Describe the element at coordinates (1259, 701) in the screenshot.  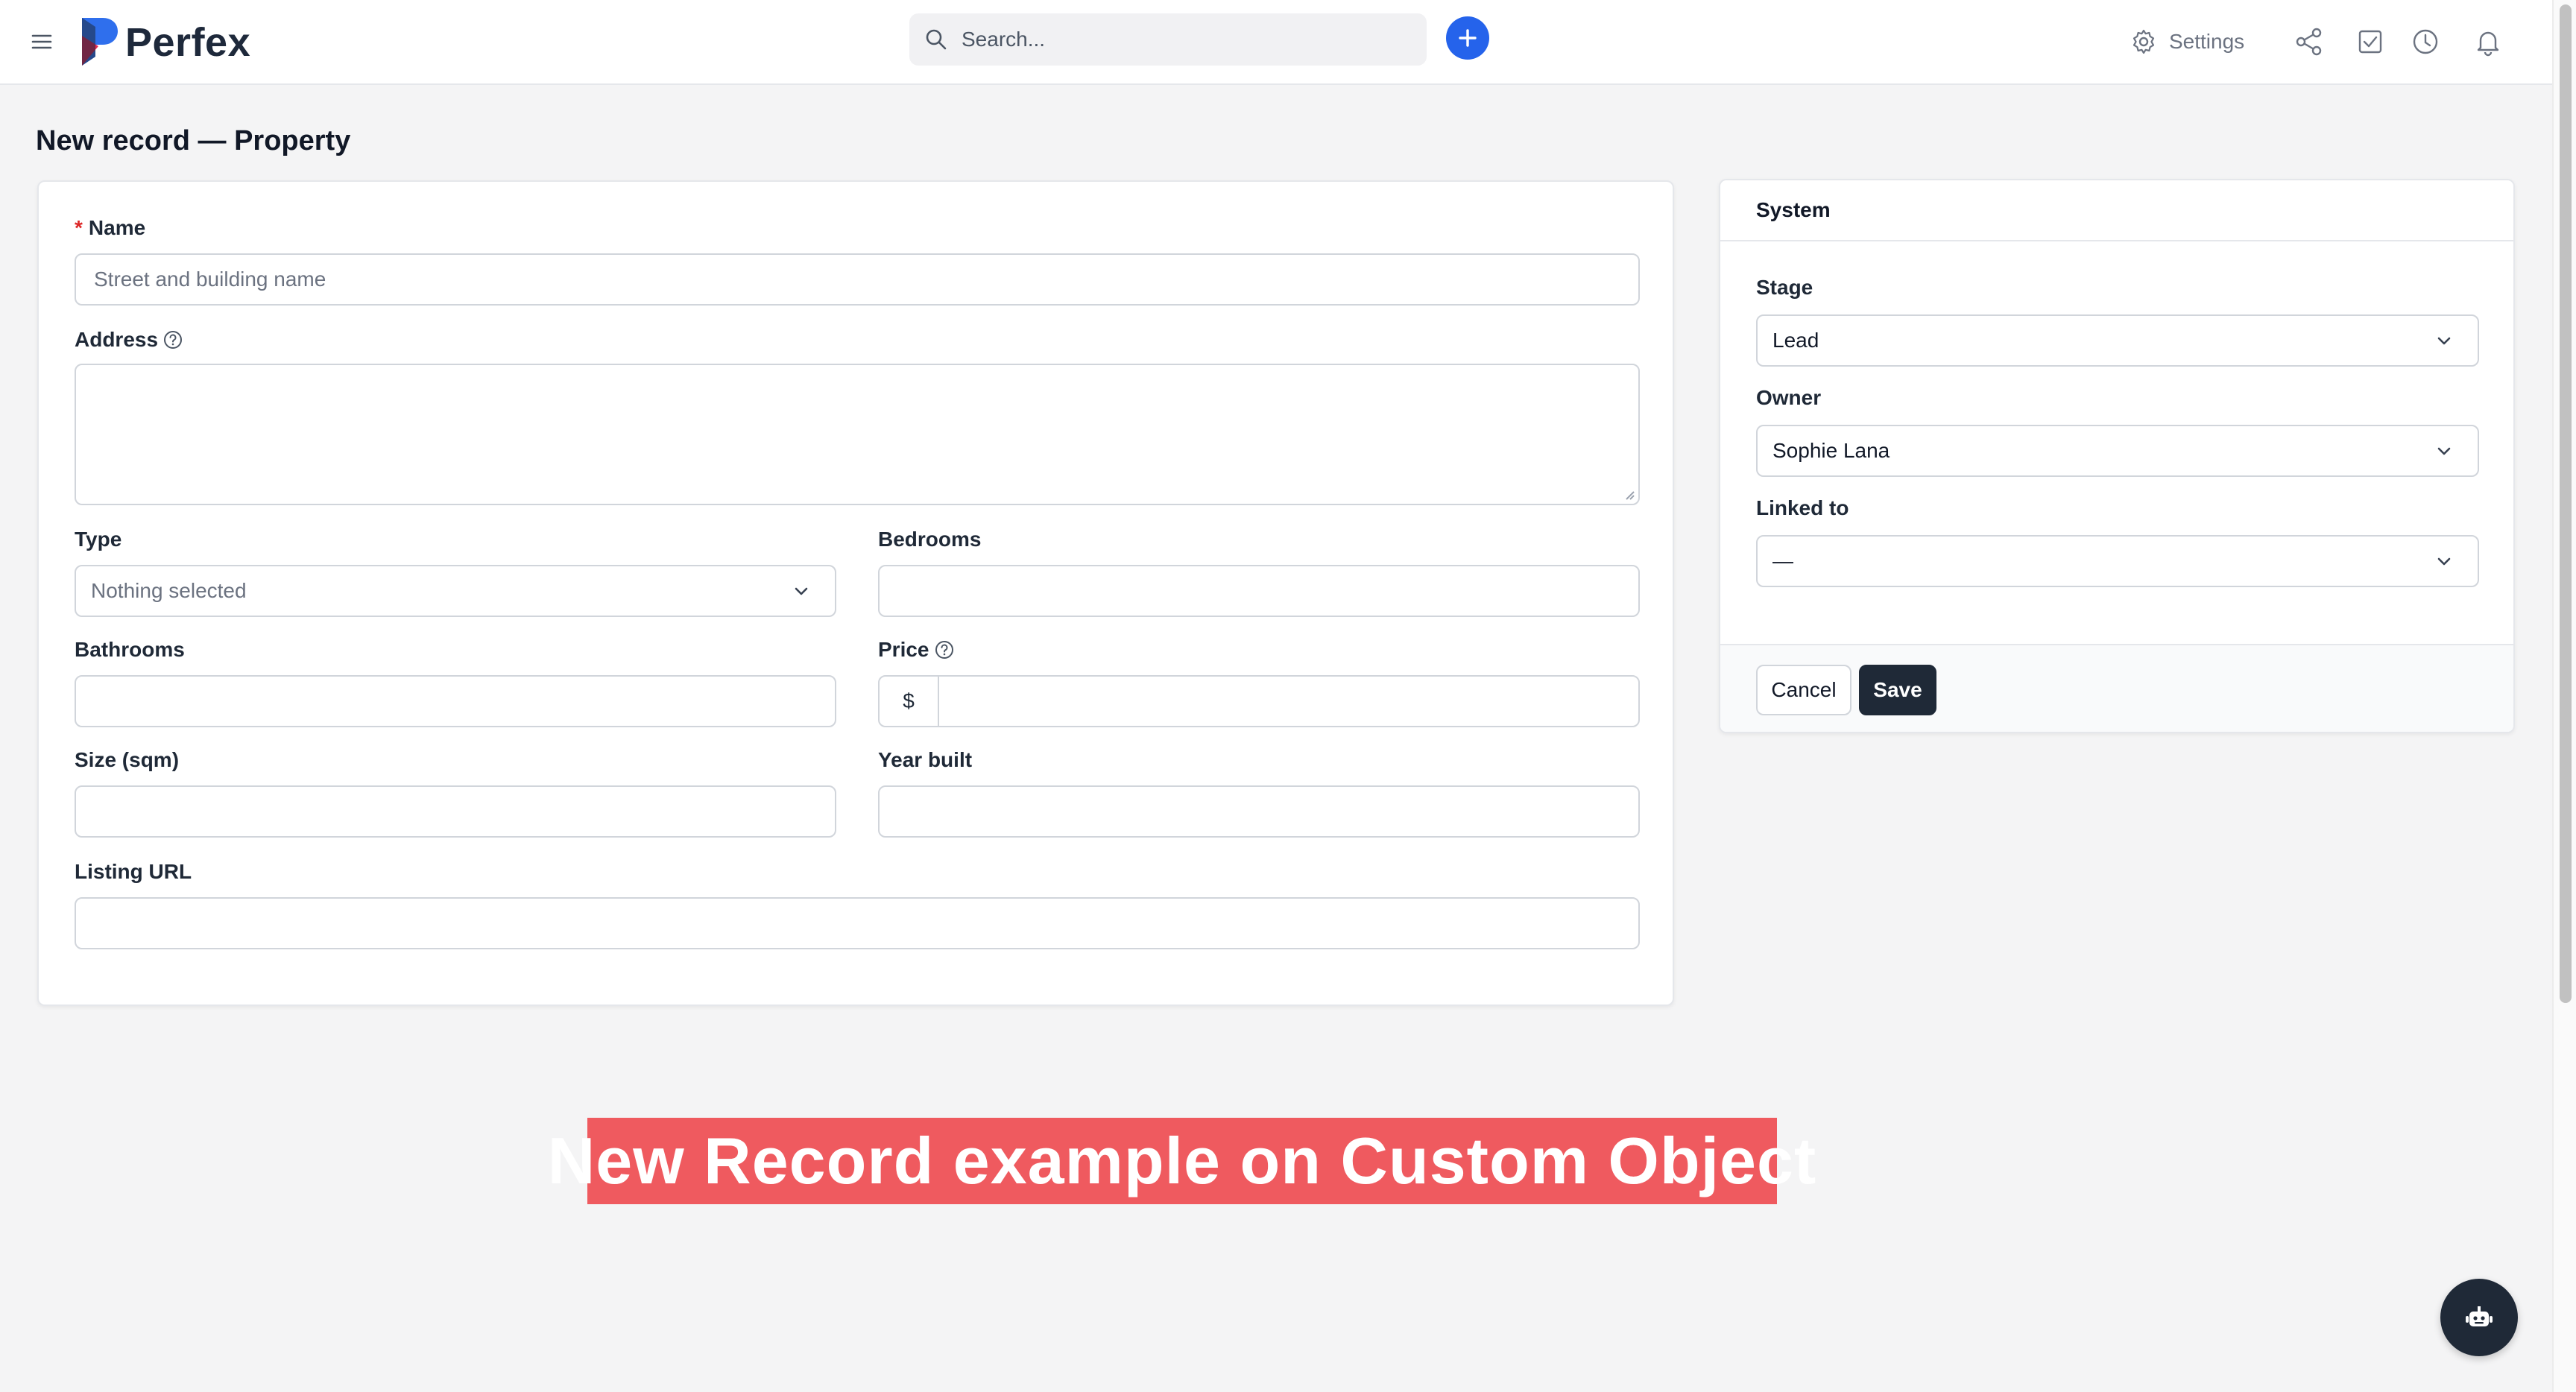
I see `price-input-group: $` at that location.